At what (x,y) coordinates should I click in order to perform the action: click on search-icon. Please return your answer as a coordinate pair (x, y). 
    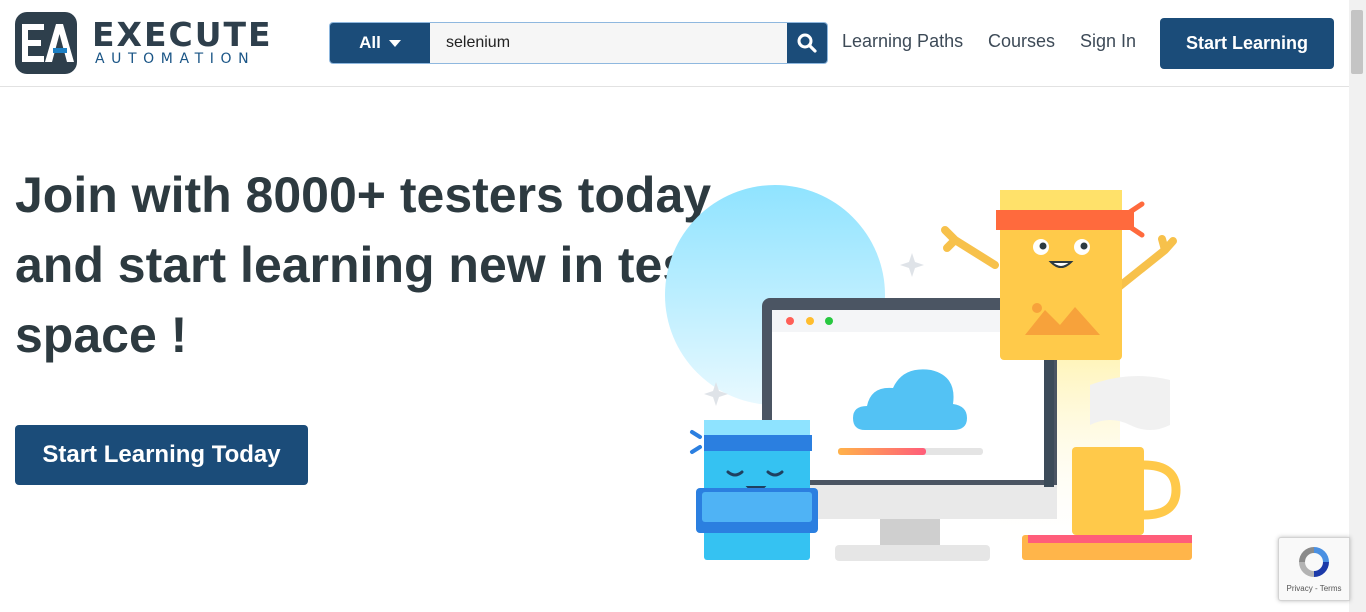
    Looking at the image, I should click on (807, 43).